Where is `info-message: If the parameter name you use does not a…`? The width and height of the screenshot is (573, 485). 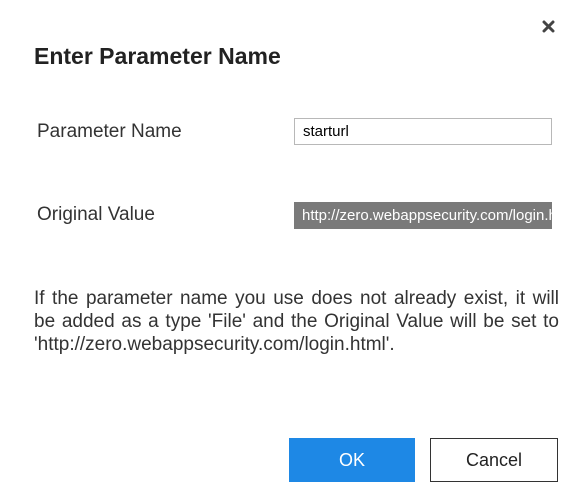 info-message: If the parameter name you use does not a… is located at coordinates (296, 321).